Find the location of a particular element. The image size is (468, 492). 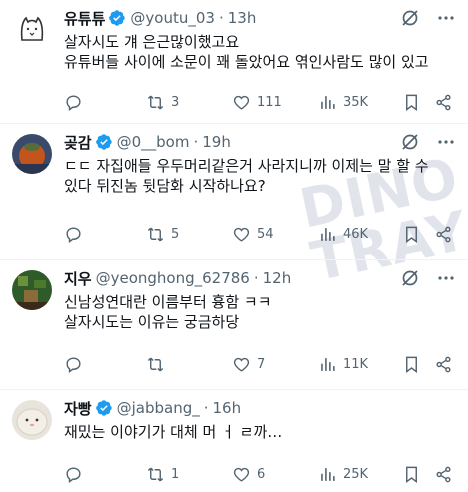

tweet-text: 신남성연대란 이름부터 흉함 ㅋㅋ 살자시도는 이유는 궁금하당 is located at coordinates (260, 312).